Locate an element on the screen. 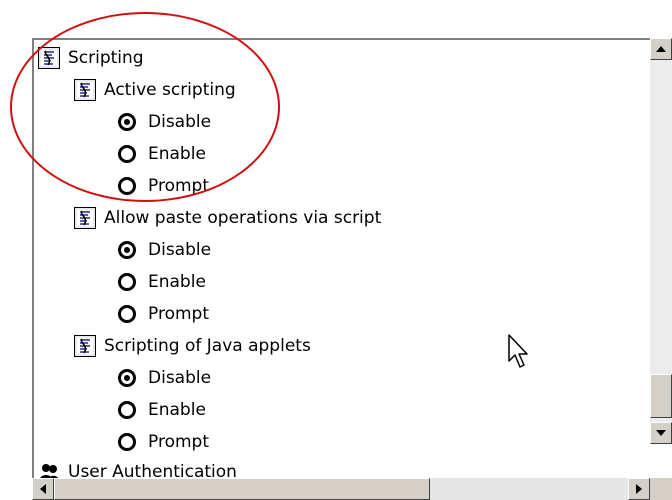 This screenshot has width=672, height=500. arrow-left-icon is located at coordinates (43, 489).